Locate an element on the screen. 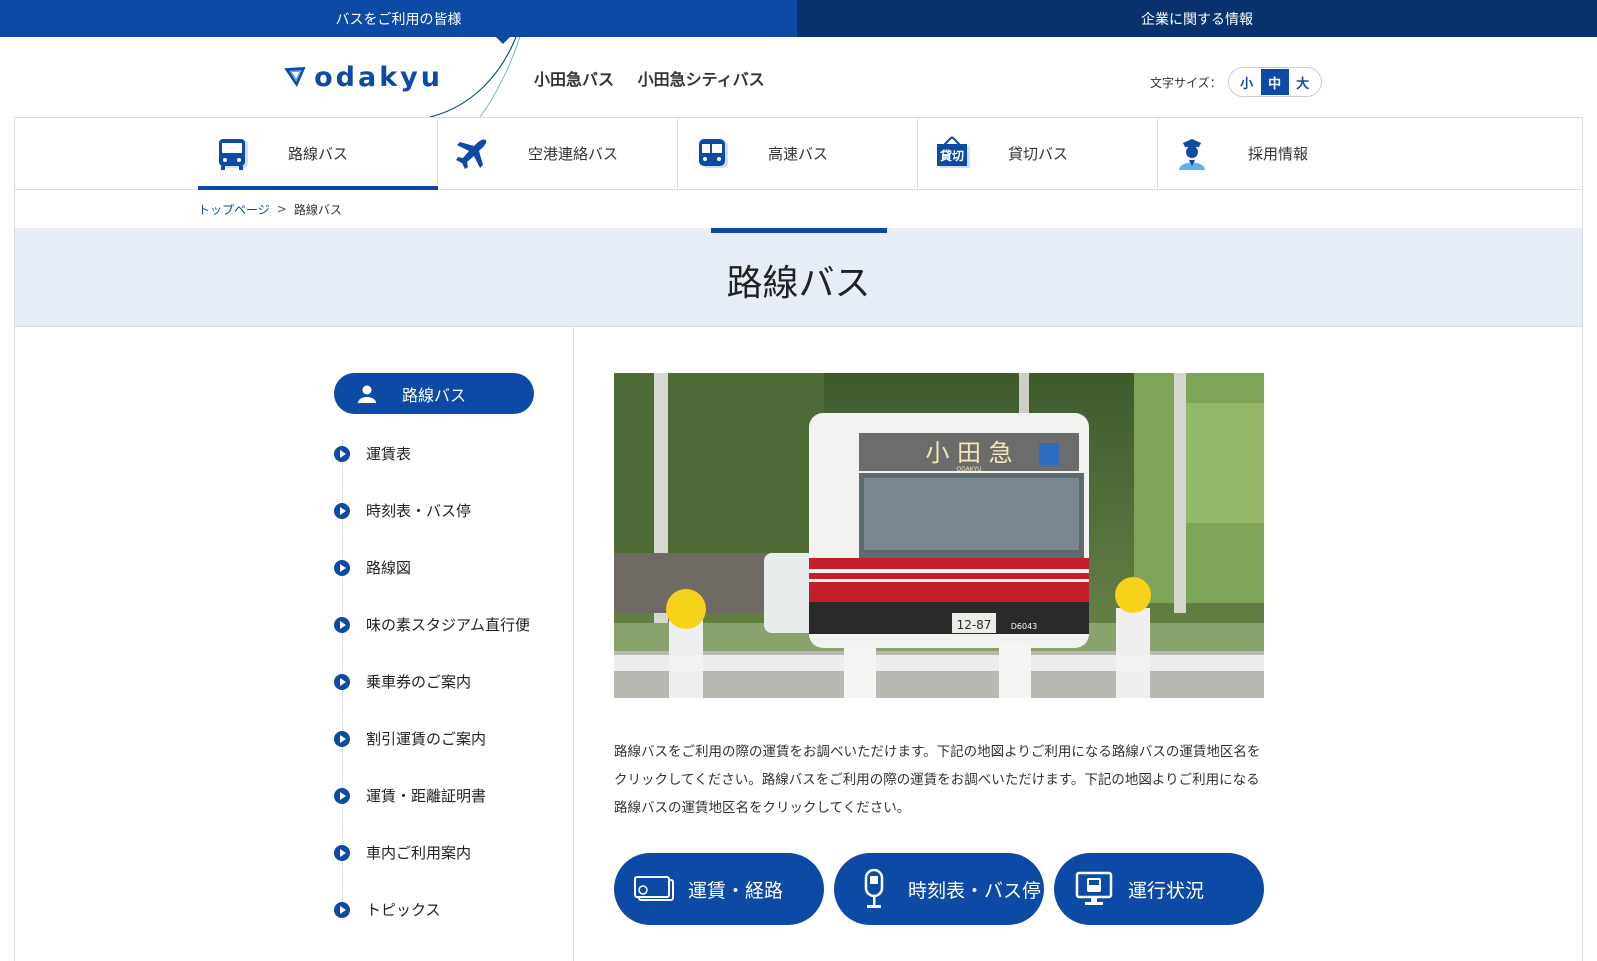  users-tab: バスをご利用の皆様 is located at coordinates (398, 22).